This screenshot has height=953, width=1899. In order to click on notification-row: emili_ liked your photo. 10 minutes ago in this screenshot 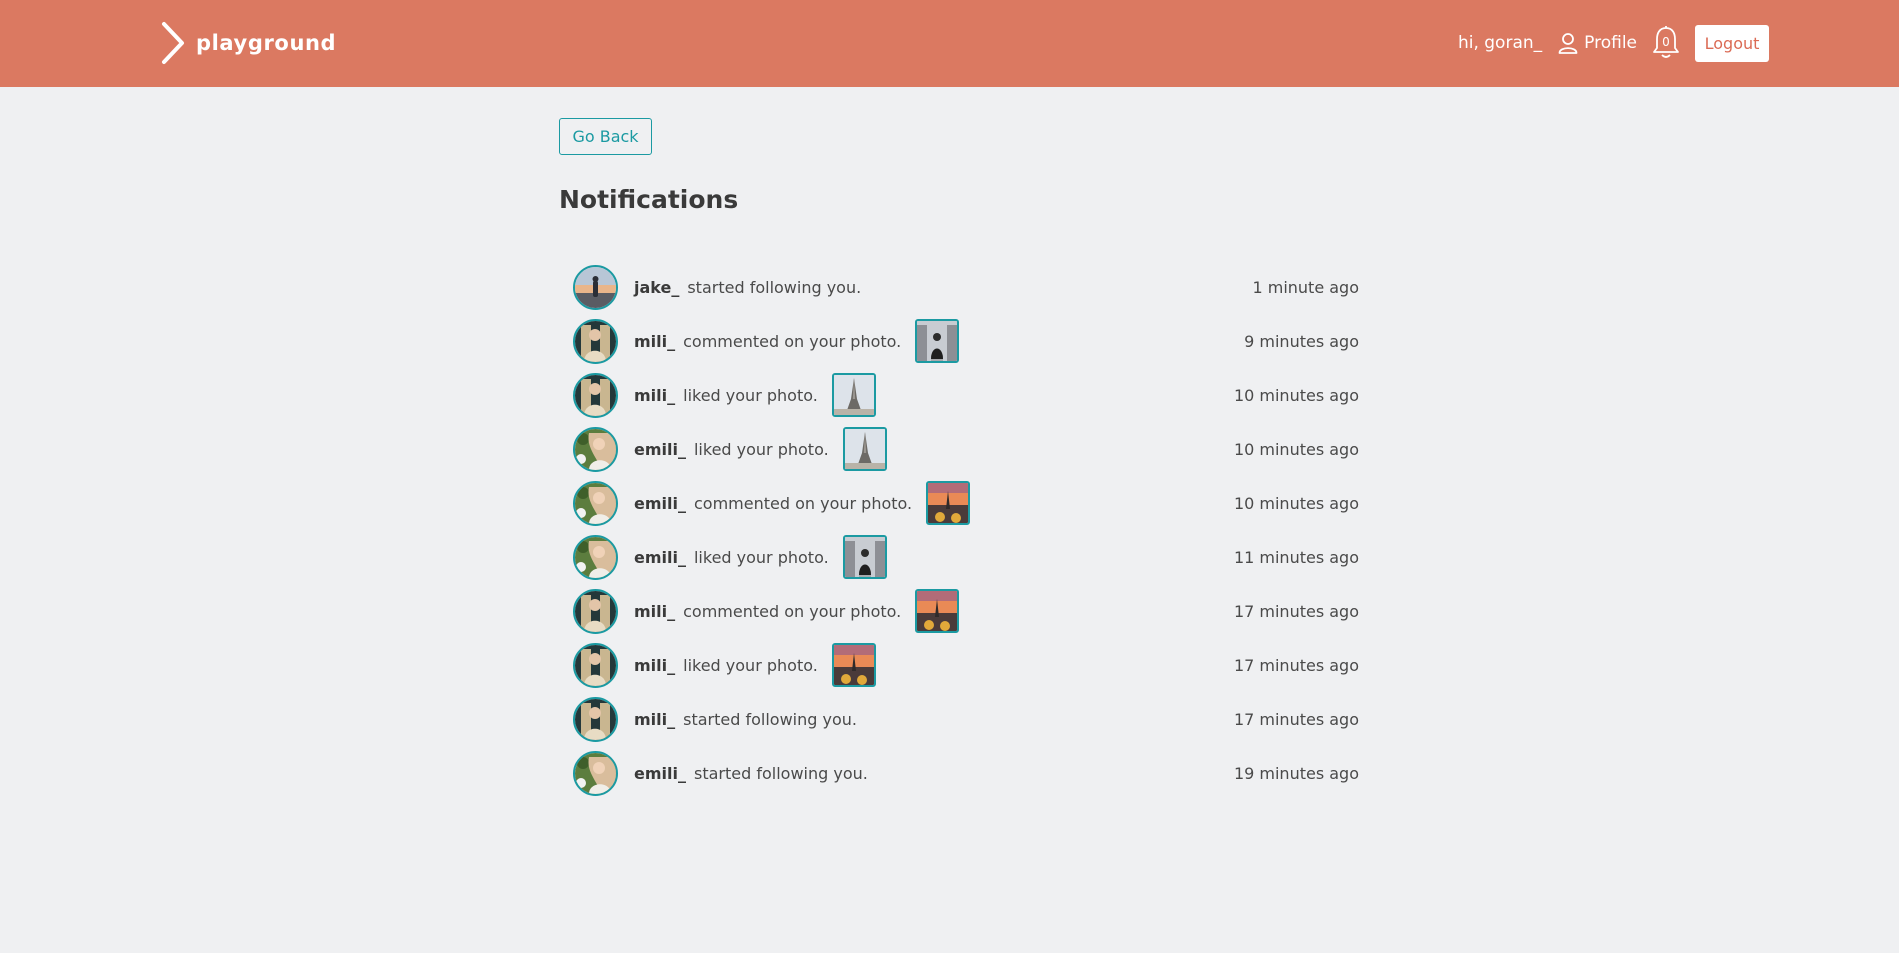, I will do `click(966, 449)`.